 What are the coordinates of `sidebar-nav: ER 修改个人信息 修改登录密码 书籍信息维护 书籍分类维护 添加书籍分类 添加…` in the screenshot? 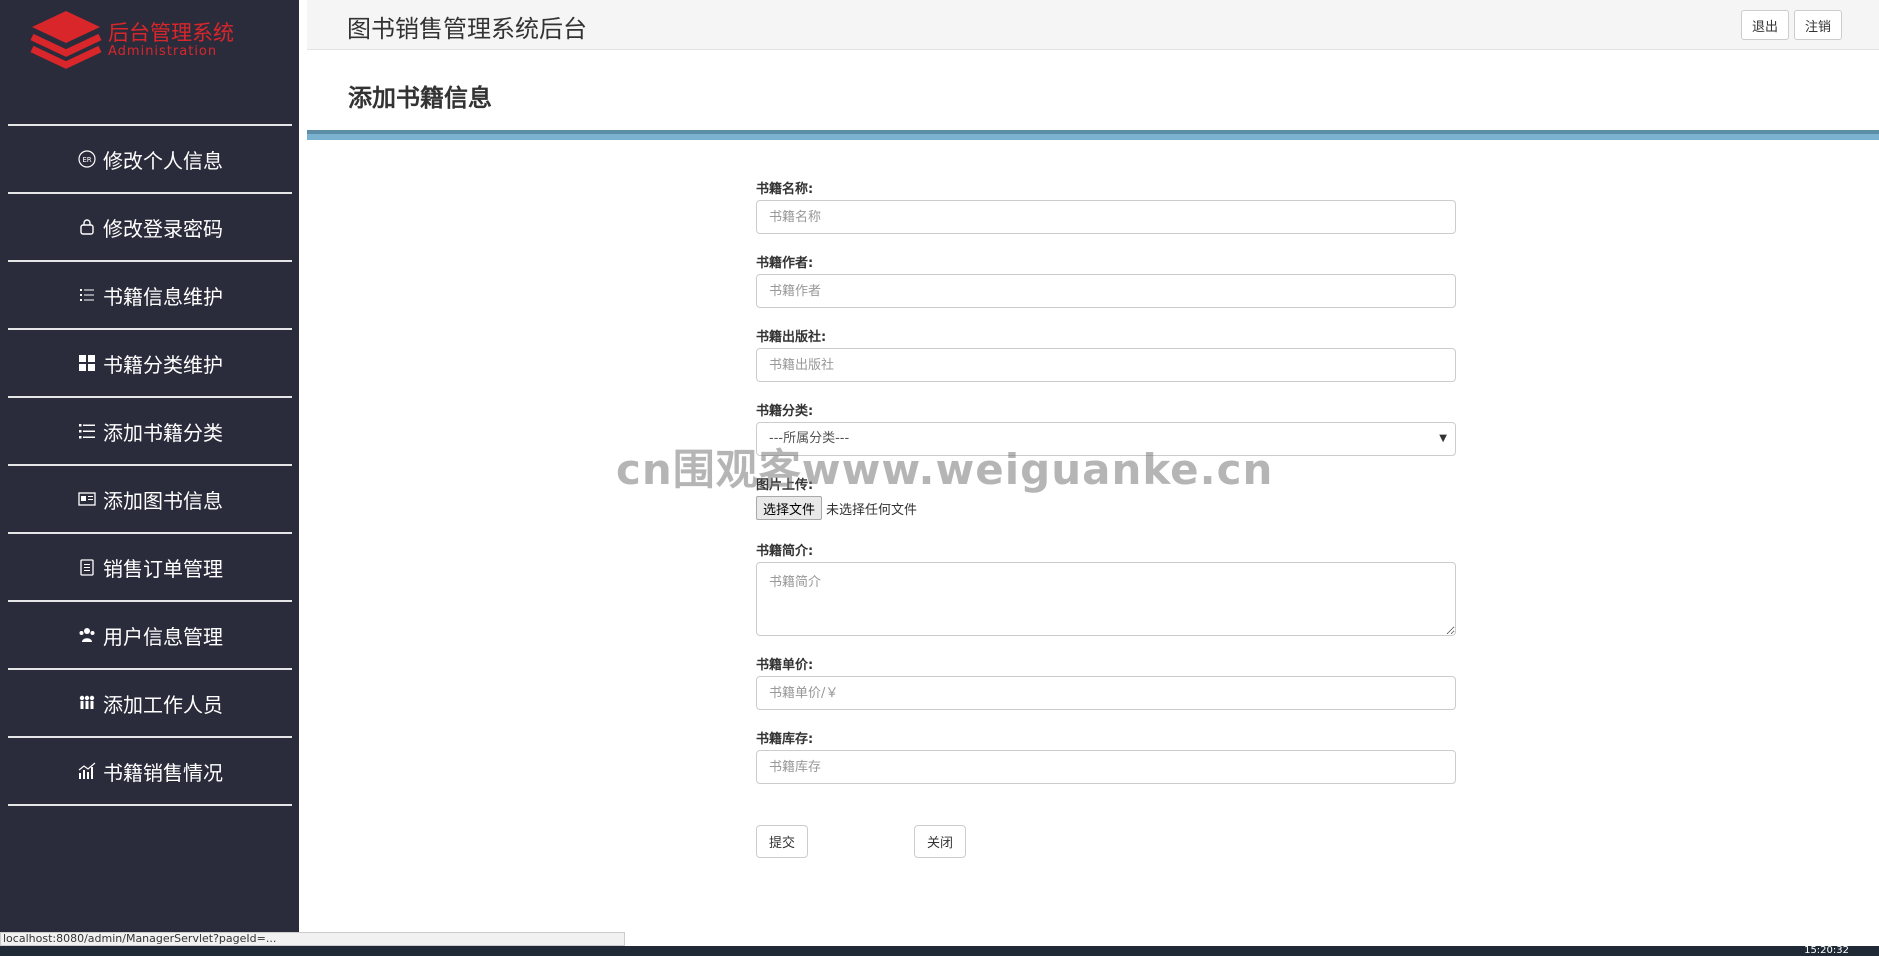 It's located at (150, 465).